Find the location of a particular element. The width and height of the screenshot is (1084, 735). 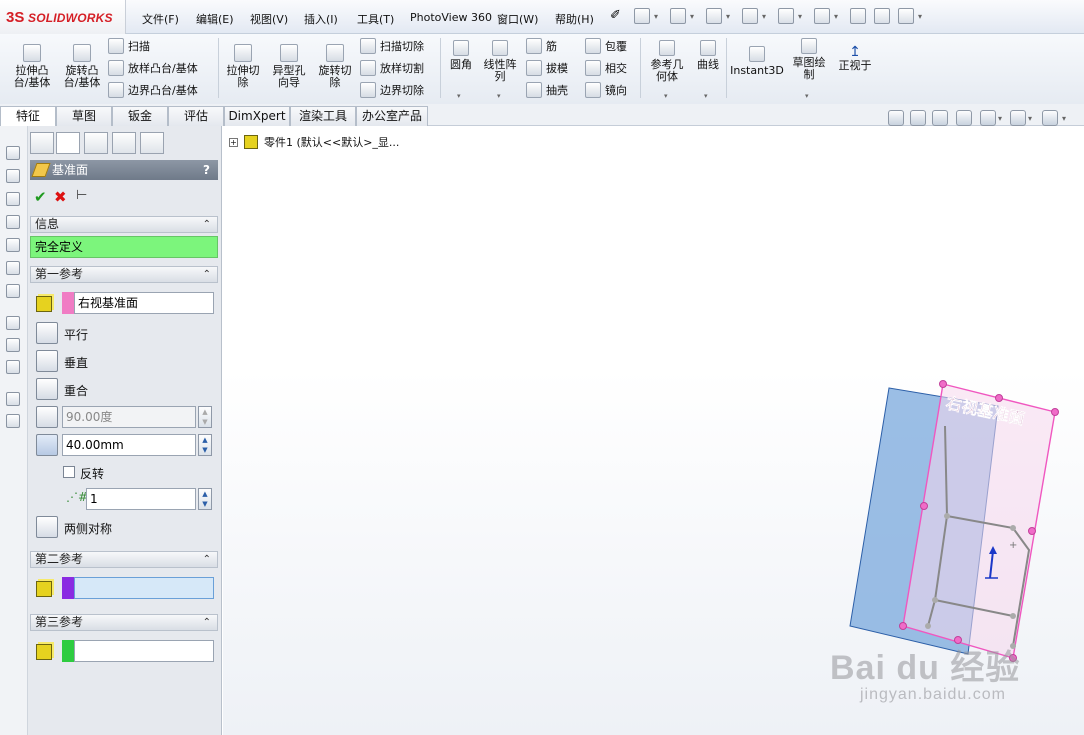

revolve-cut-button: 旋转切 除 is located at coordinates (335, 66).